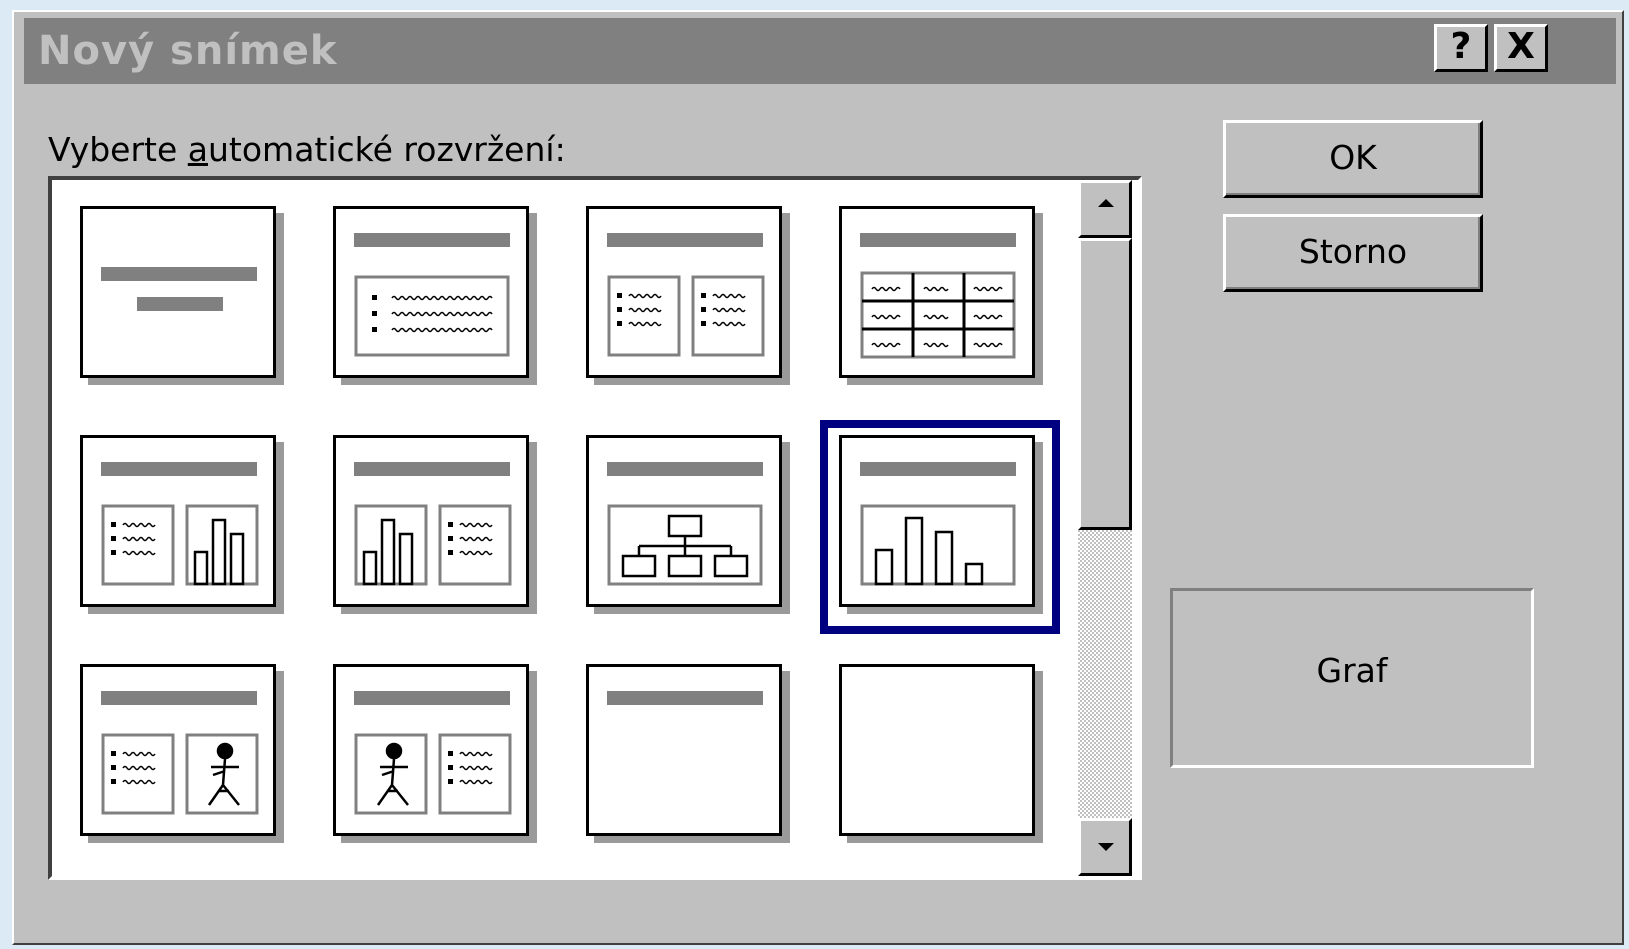 The height and width of the screenshot is (949, 1629). What do you see at coordinates (937, 292) in the screenshot?
I see `layout-table` at bounding box center [937, 292].